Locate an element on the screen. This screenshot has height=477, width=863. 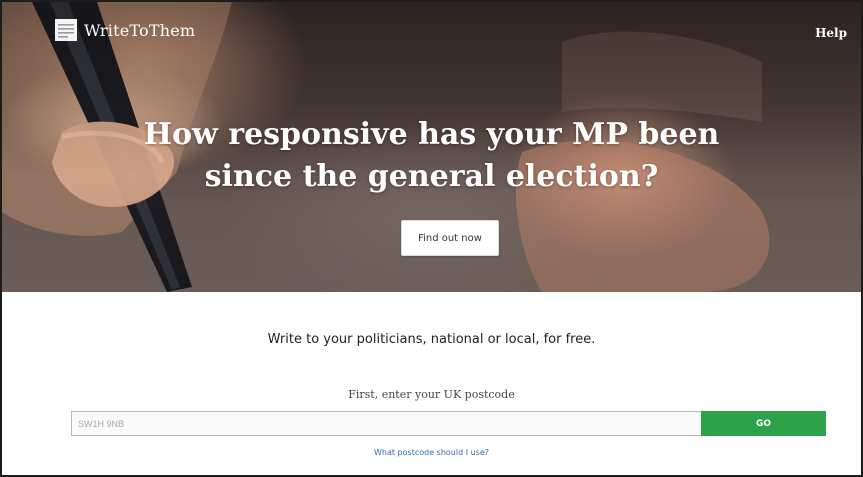
hero-headline-line-2: since the general election? is located at coordinates (431, 176).